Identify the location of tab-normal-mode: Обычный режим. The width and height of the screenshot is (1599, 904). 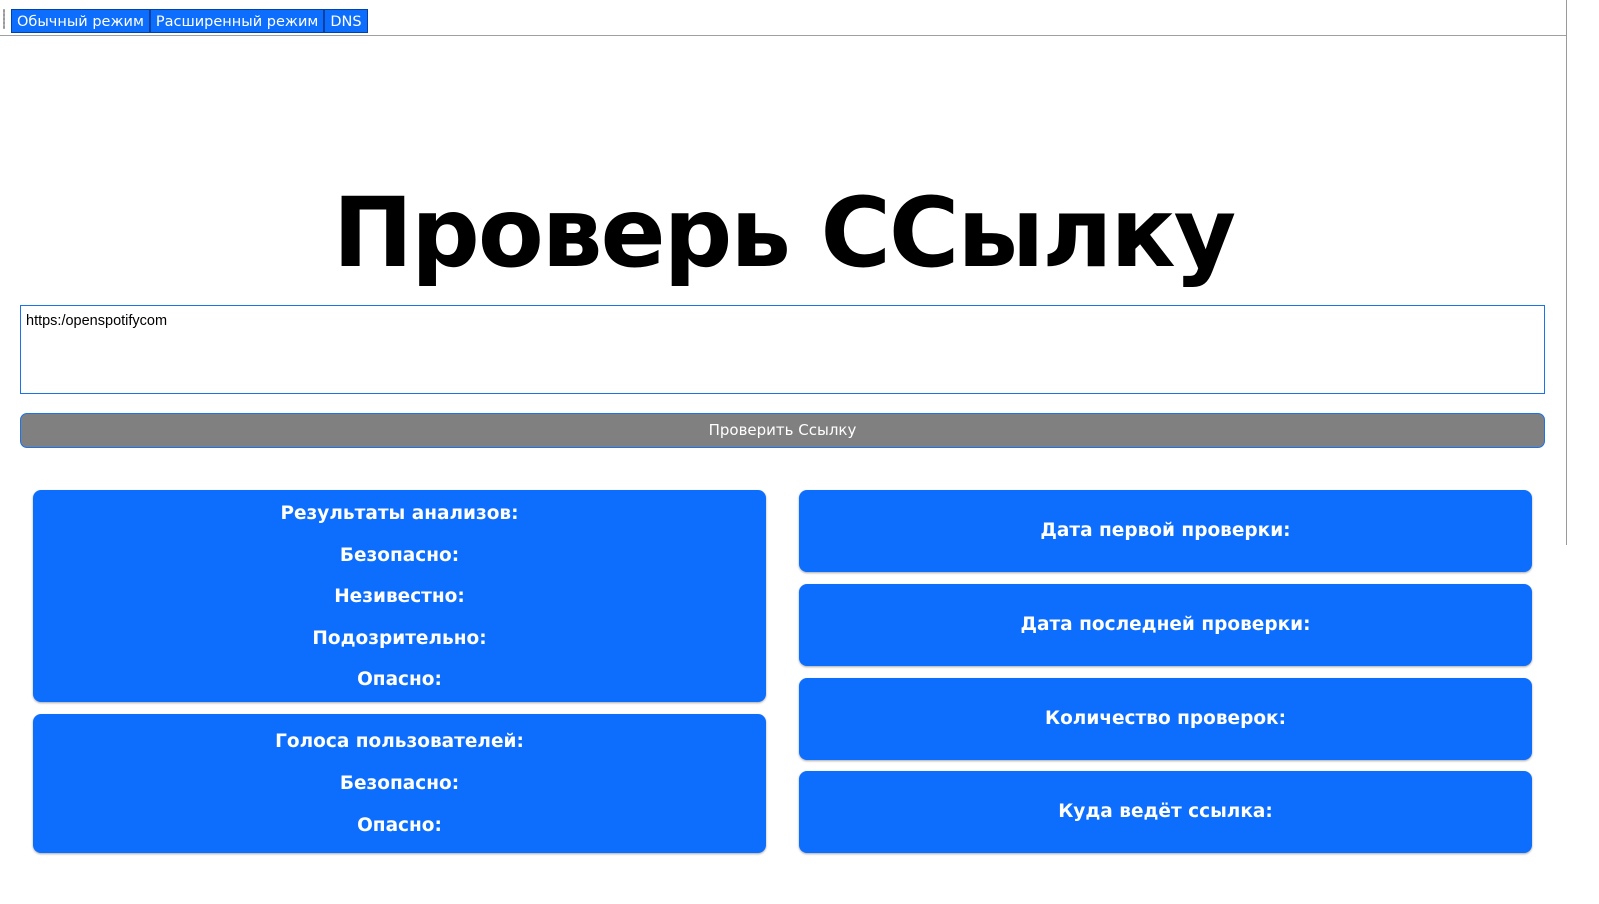
(80, 21).